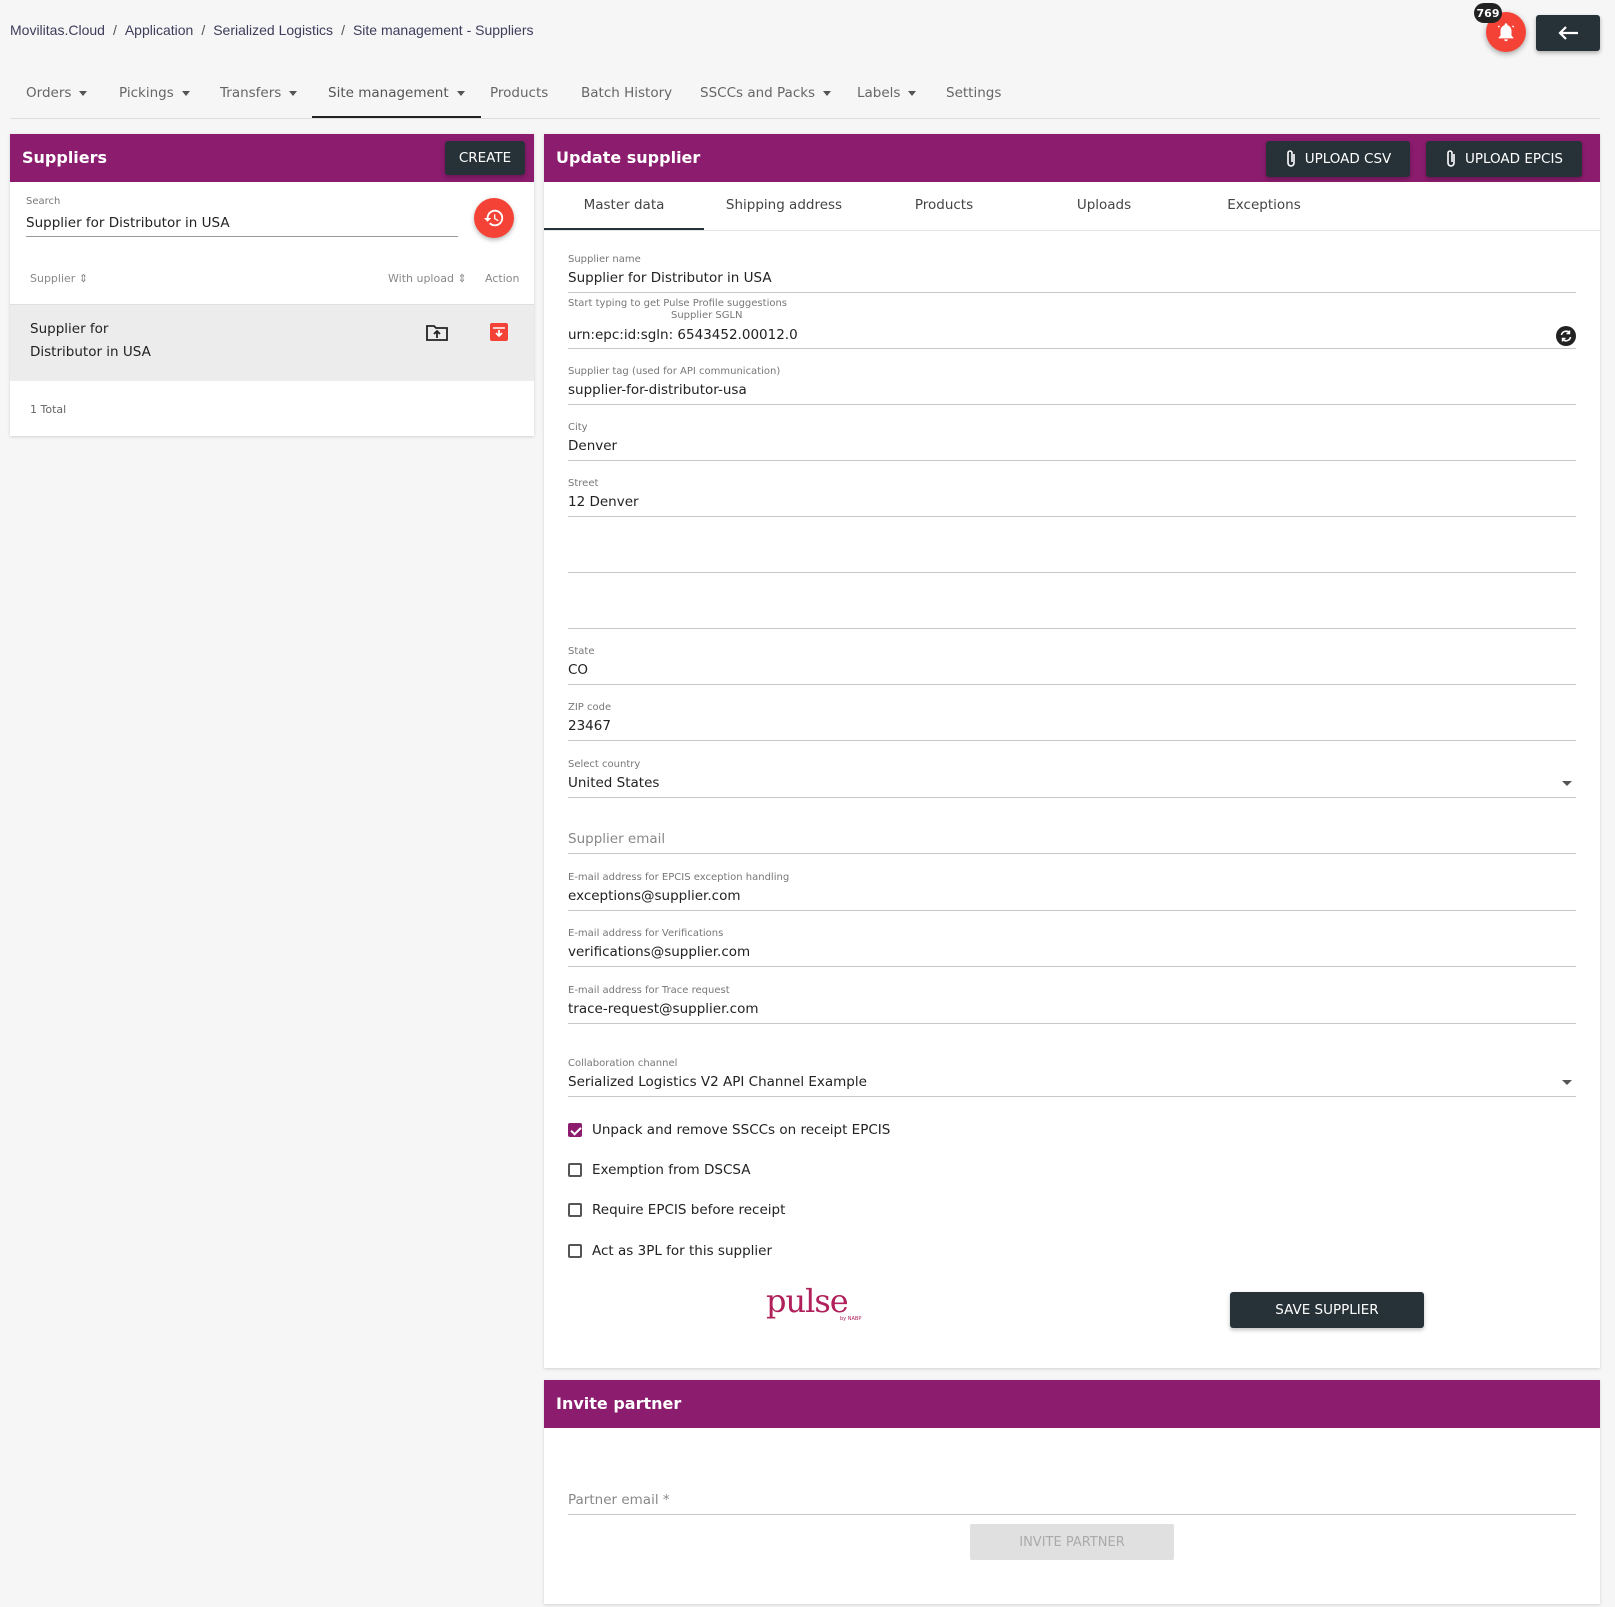 This screenshot has height=1607, width=1615. I want to click on field-label: ZIP code, so click(590, 707).